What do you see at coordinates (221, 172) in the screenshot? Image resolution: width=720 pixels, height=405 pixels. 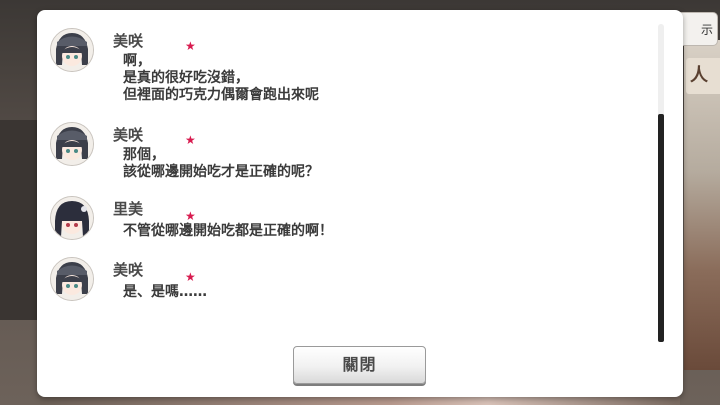 I see `dialogue-line: 該從哪邊開始吃才是正確的呢？` at bounding box center [221, 172].